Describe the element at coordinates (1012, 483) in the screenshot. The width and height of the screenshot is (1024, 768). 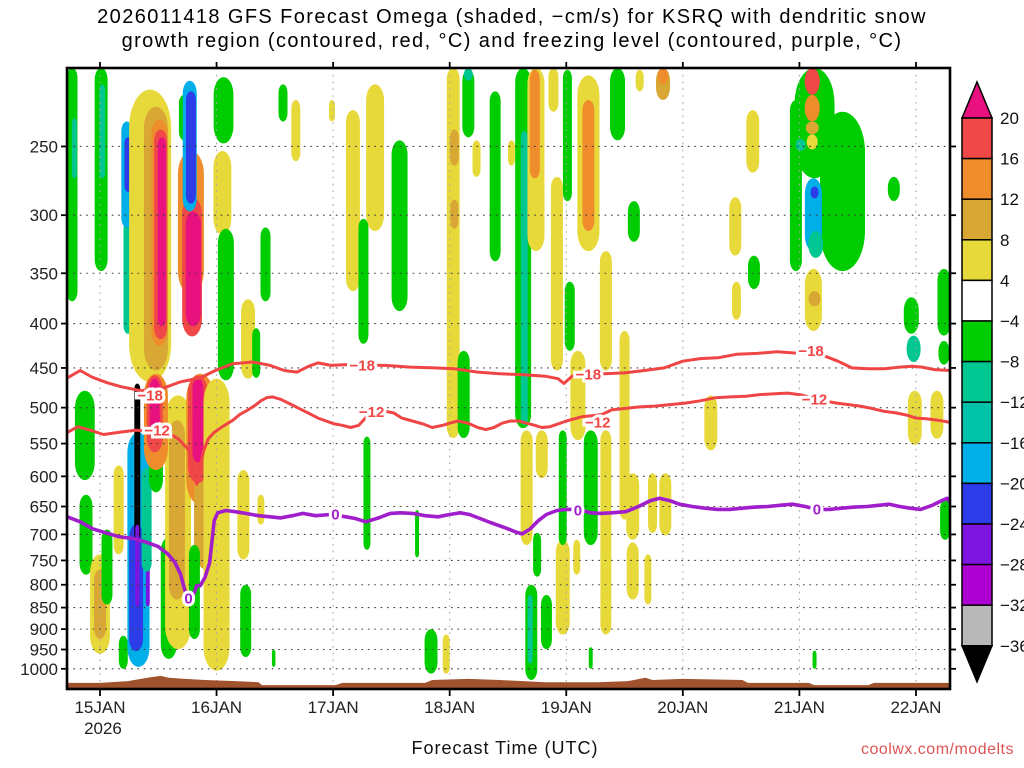
I see `colorbar-label: −20` at that location.